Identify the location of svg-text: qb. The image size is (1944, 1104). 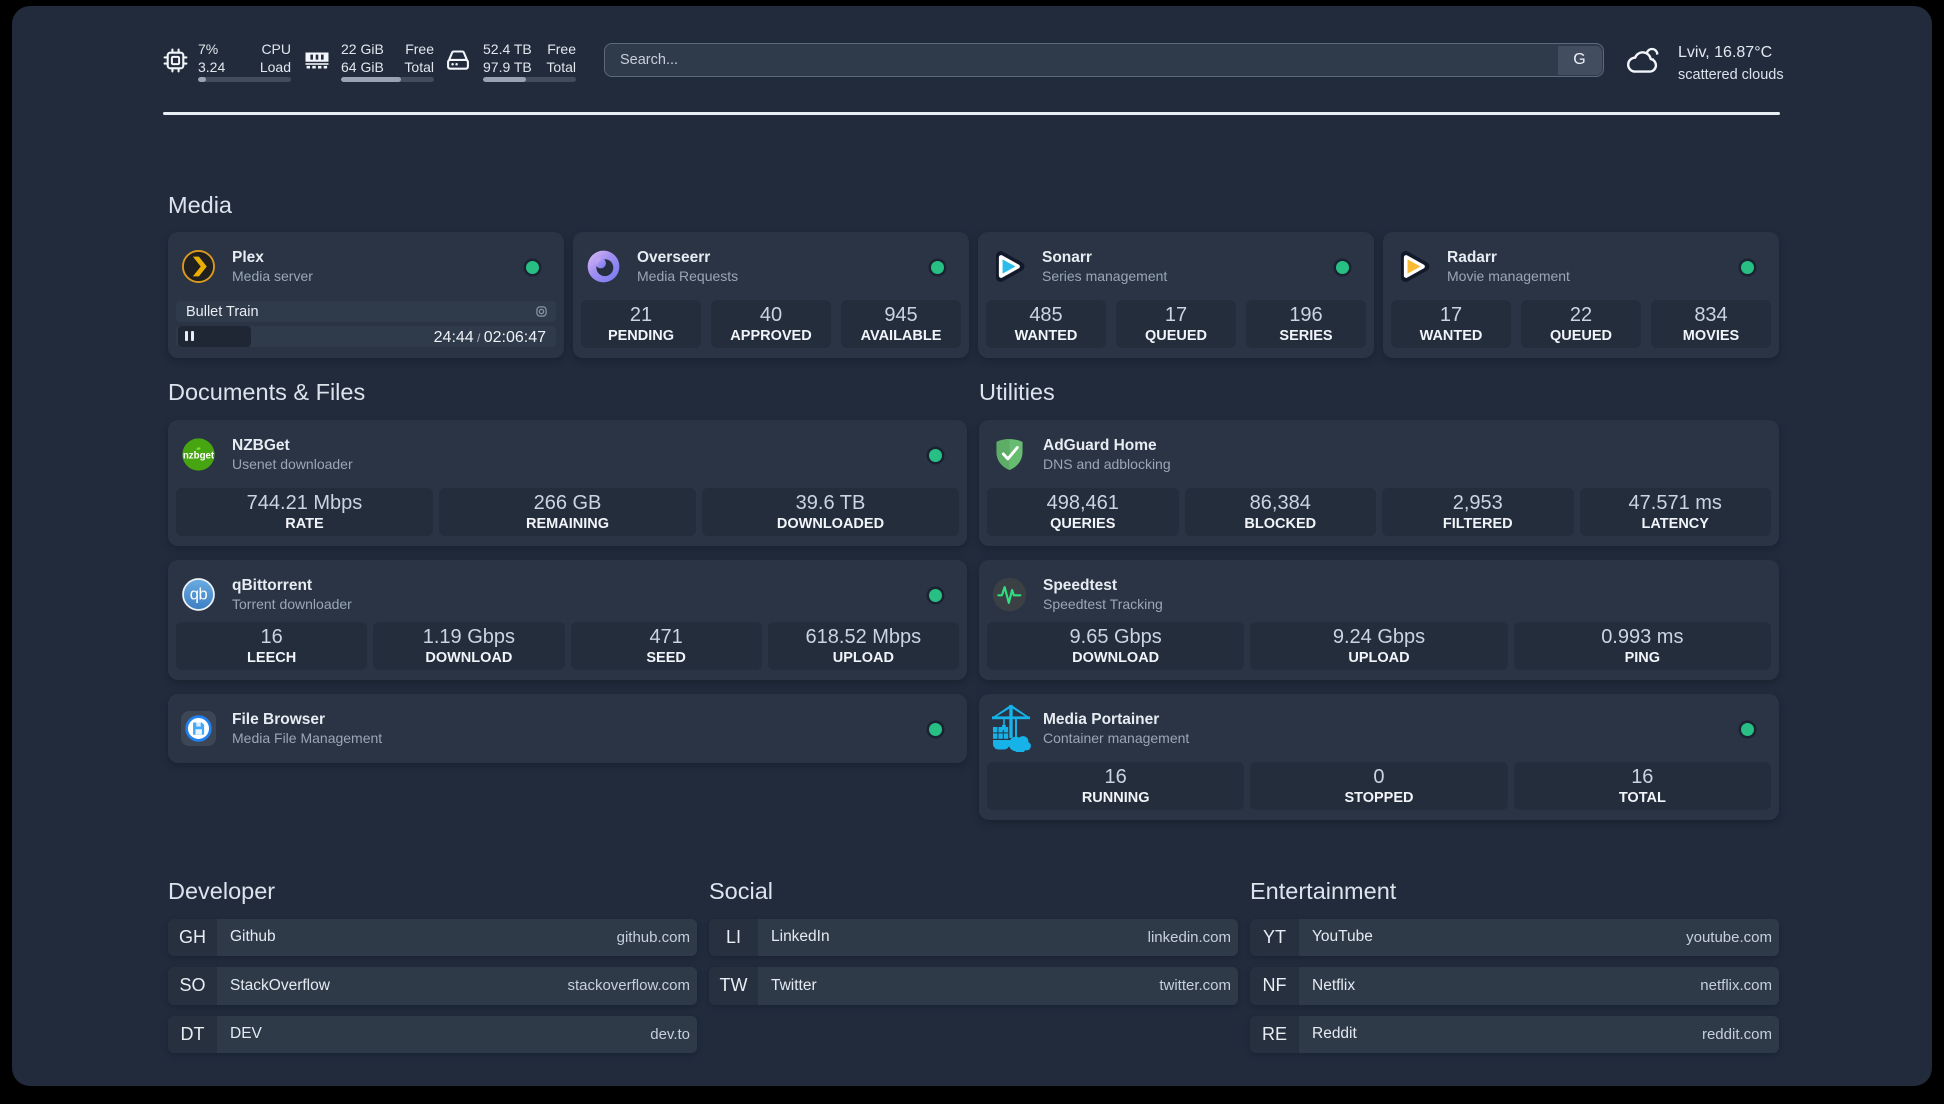
(199, 594).